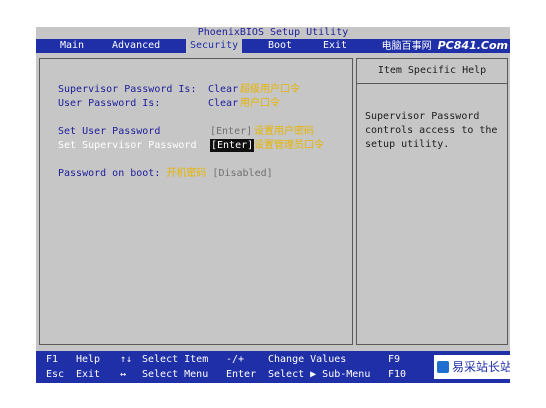 This screenshot has height=408, width=546. I want to click on watermark: 电脑百事网 PC841.Com, so click(445, 46).